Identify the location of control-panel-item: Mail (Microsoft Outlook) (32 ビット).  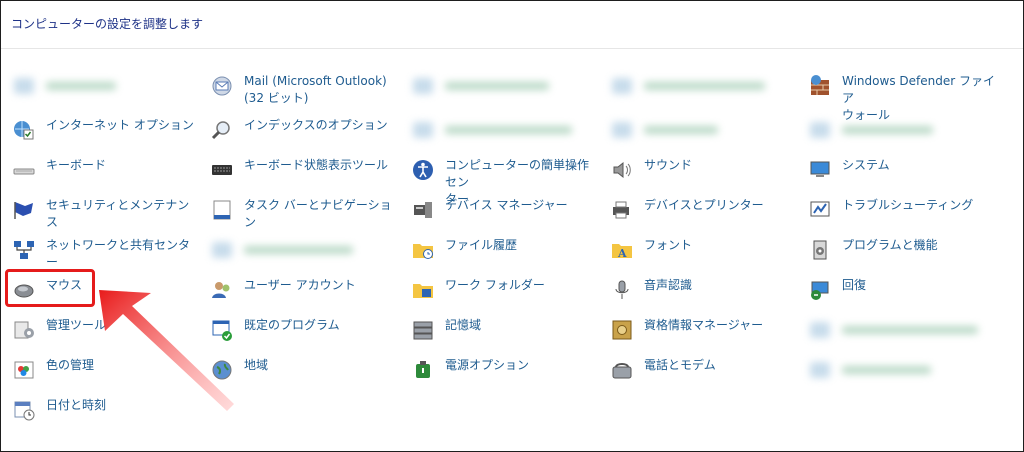
(304, 91).